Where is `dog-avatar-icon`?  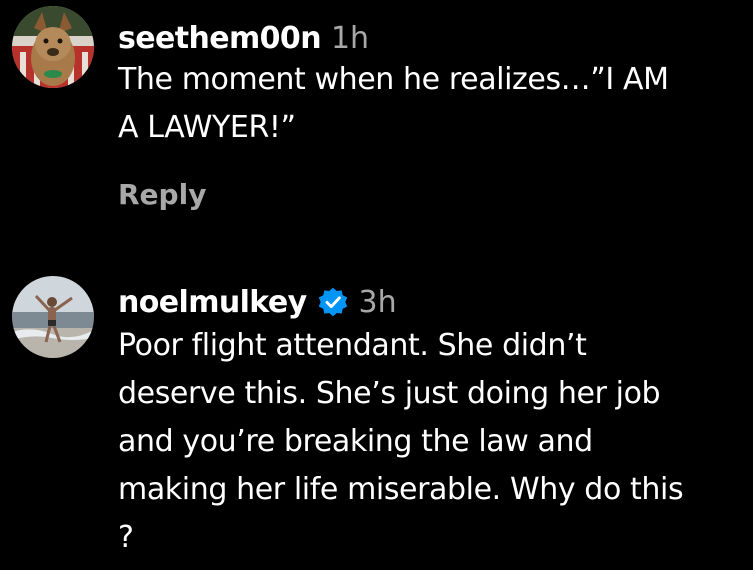 dog-avatar-icon is located at coordinates (53, 47).